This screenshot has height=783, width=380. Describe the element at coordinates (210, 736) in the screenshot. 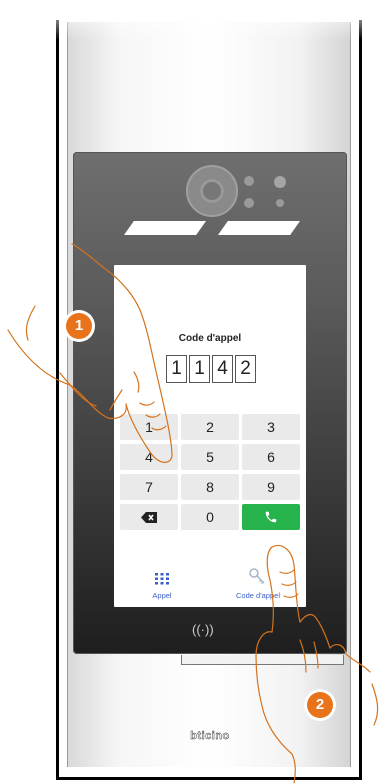

I see `brand-logo: bticino` at that location.